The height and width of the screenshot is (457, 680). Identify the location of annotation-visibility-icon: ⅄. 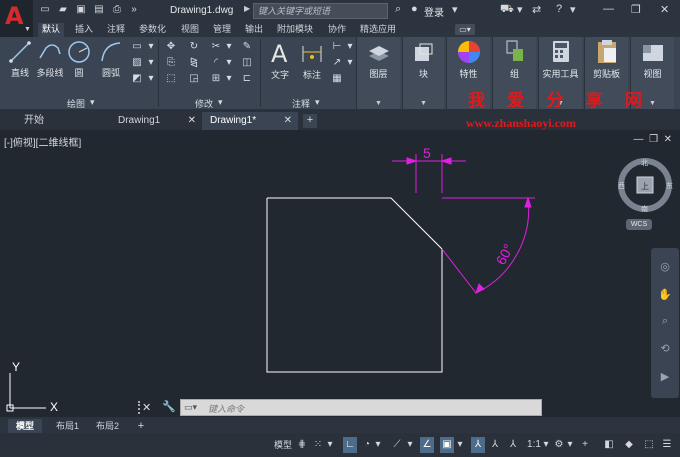
(495, 445).